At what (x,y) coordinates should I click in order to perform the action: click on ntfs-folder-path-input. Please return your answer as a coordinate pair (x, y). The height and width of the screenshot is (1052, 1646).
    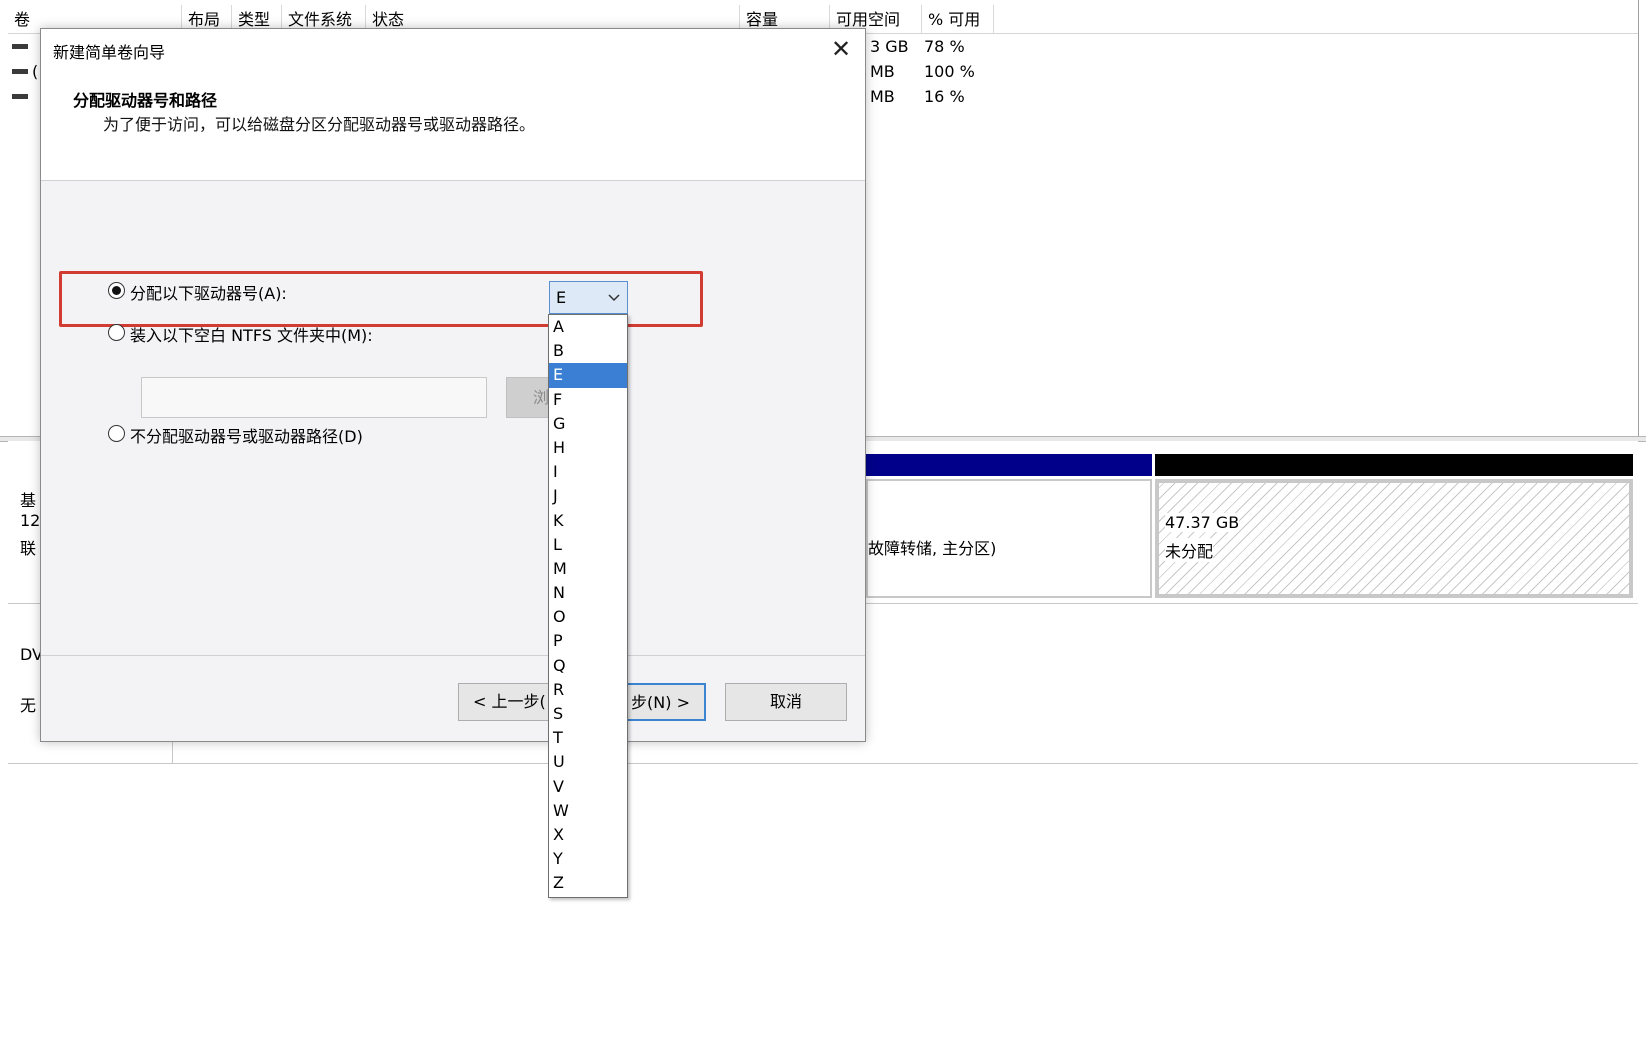
    Looking at the image, I should click on (314, 397).